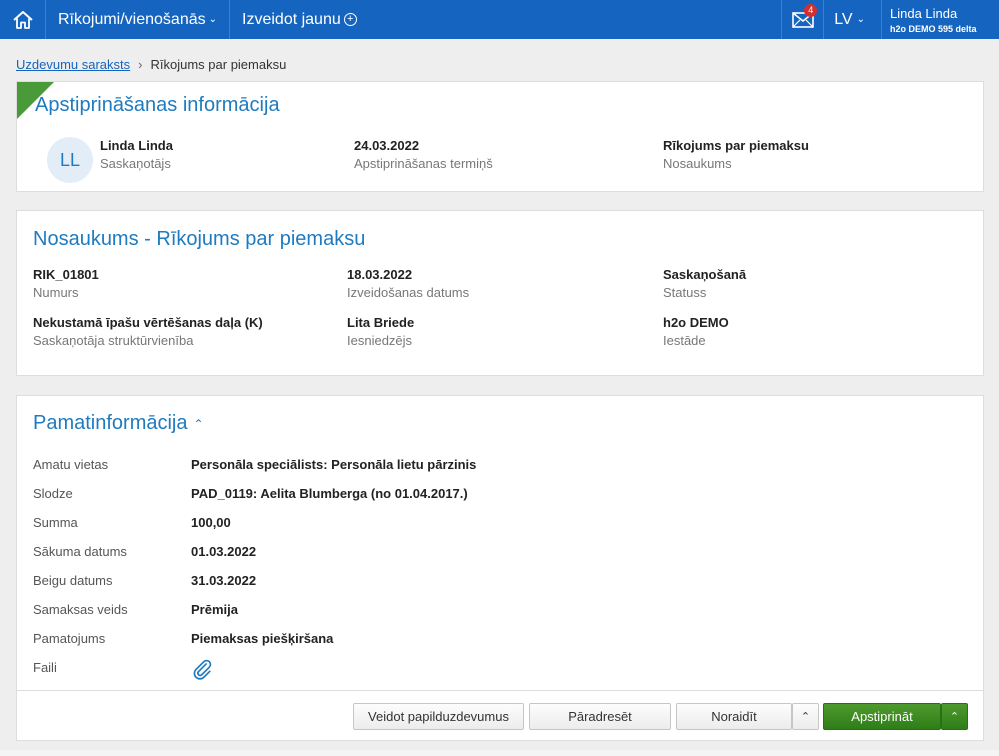 The width and height of the screenshot is (999, 756). Describe the element at coordinates (70, 160) in the screenshot. I see `avatar: LL` at that location.